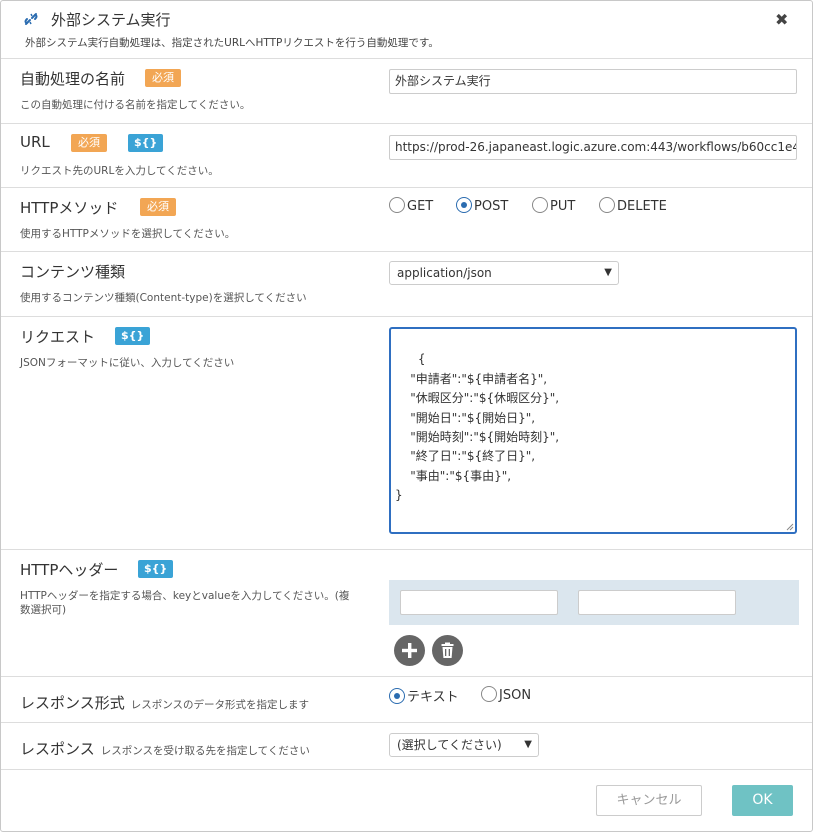 The width and height of the screenshot is (813, 832). What do you see at coordinates (58, 337) in the screenshot?
I see `request-label: リクエスト` at bounding box center [58, 337].